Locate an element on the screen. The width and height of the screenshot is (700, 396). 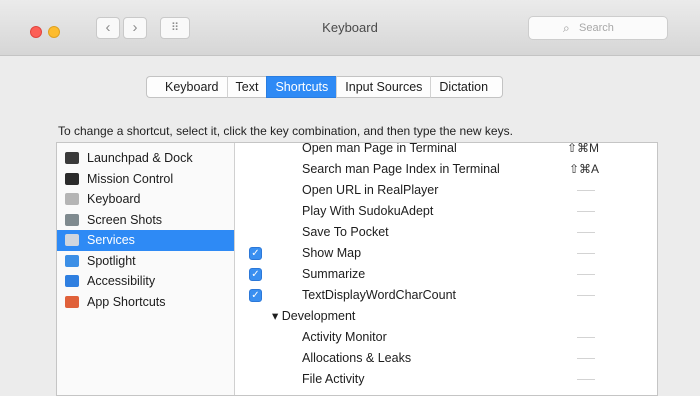
sidebar-item-launchpad-dock: Launchpad & Dock is located at coordinates (145, 158).